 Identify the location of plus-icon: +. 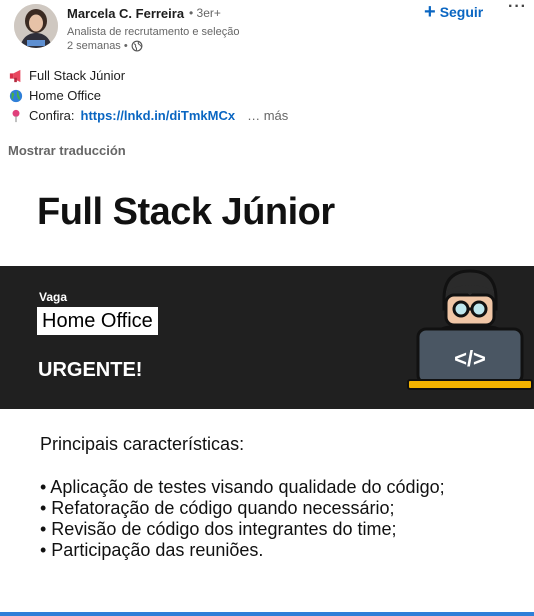
(430, 12).